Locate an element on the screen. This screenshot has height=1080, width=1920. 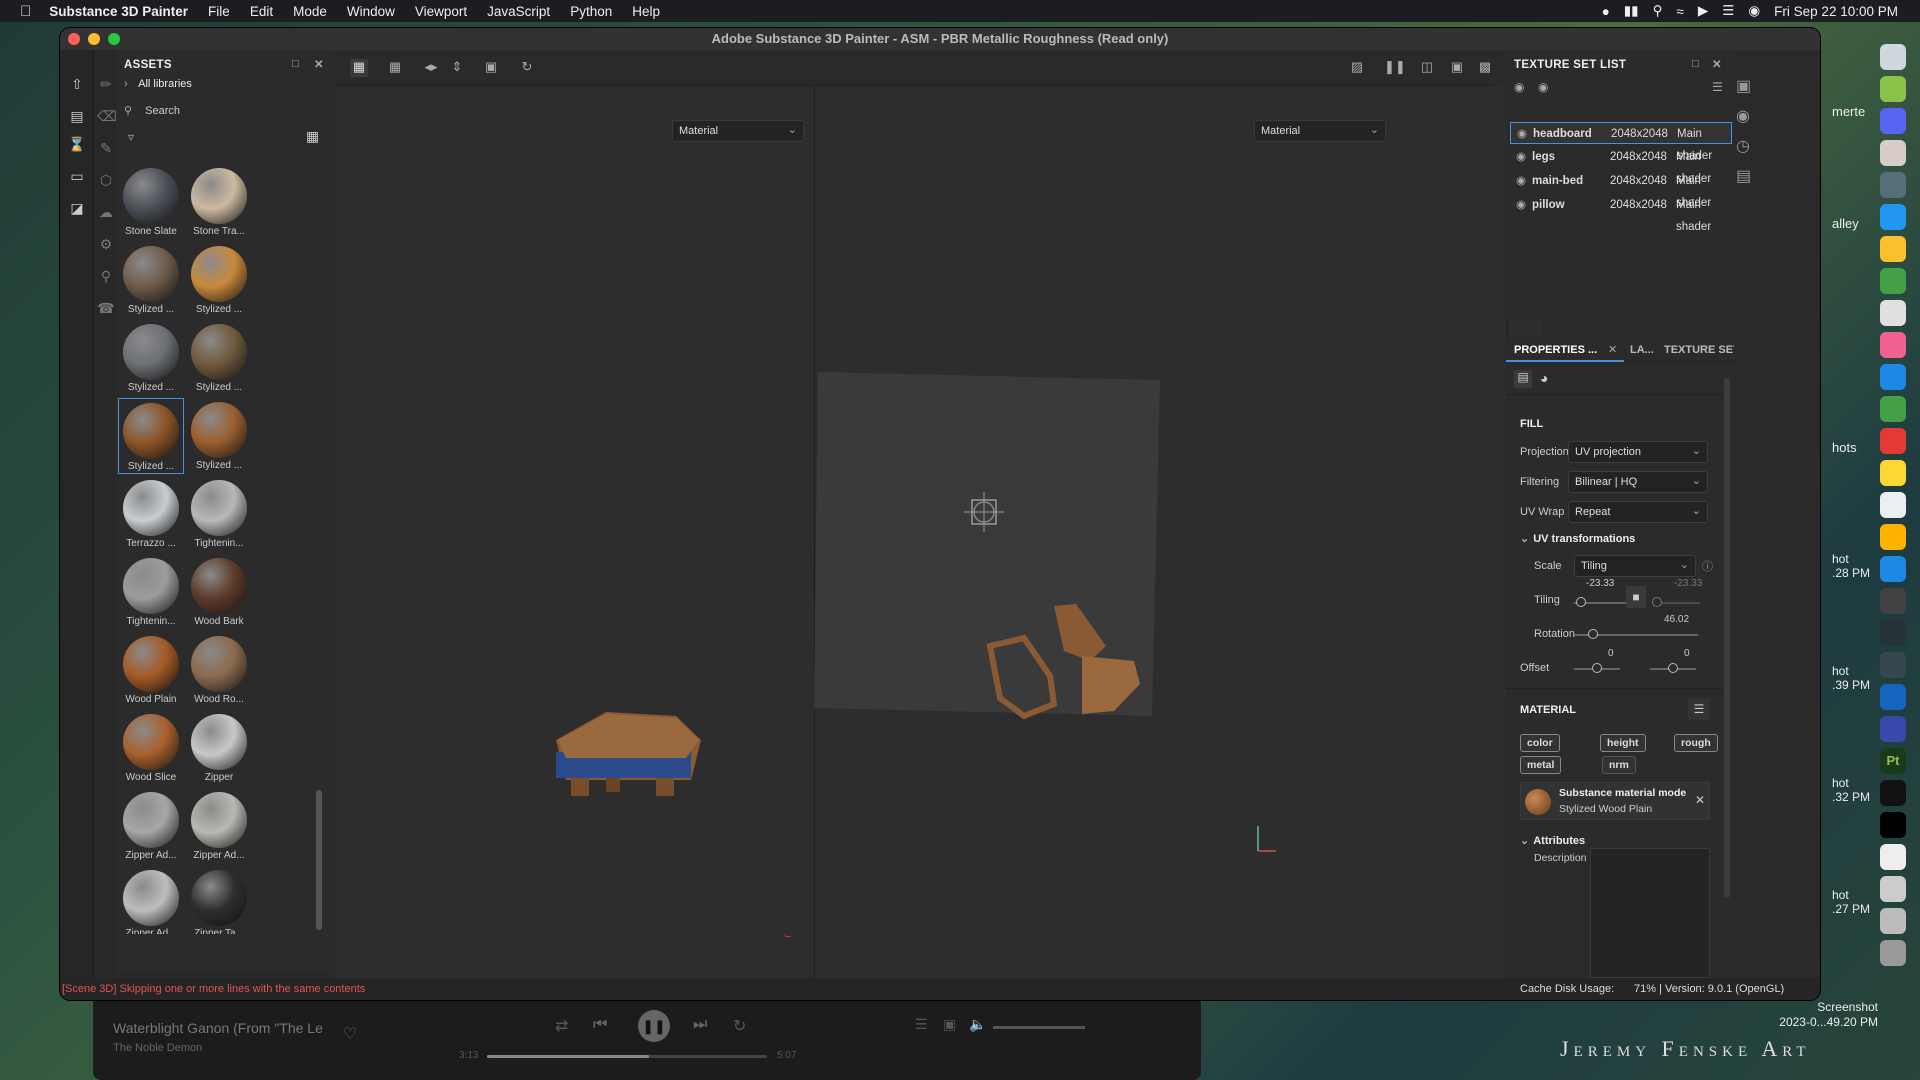
align-icon: ⇕ is located at coordinates (457, 68).